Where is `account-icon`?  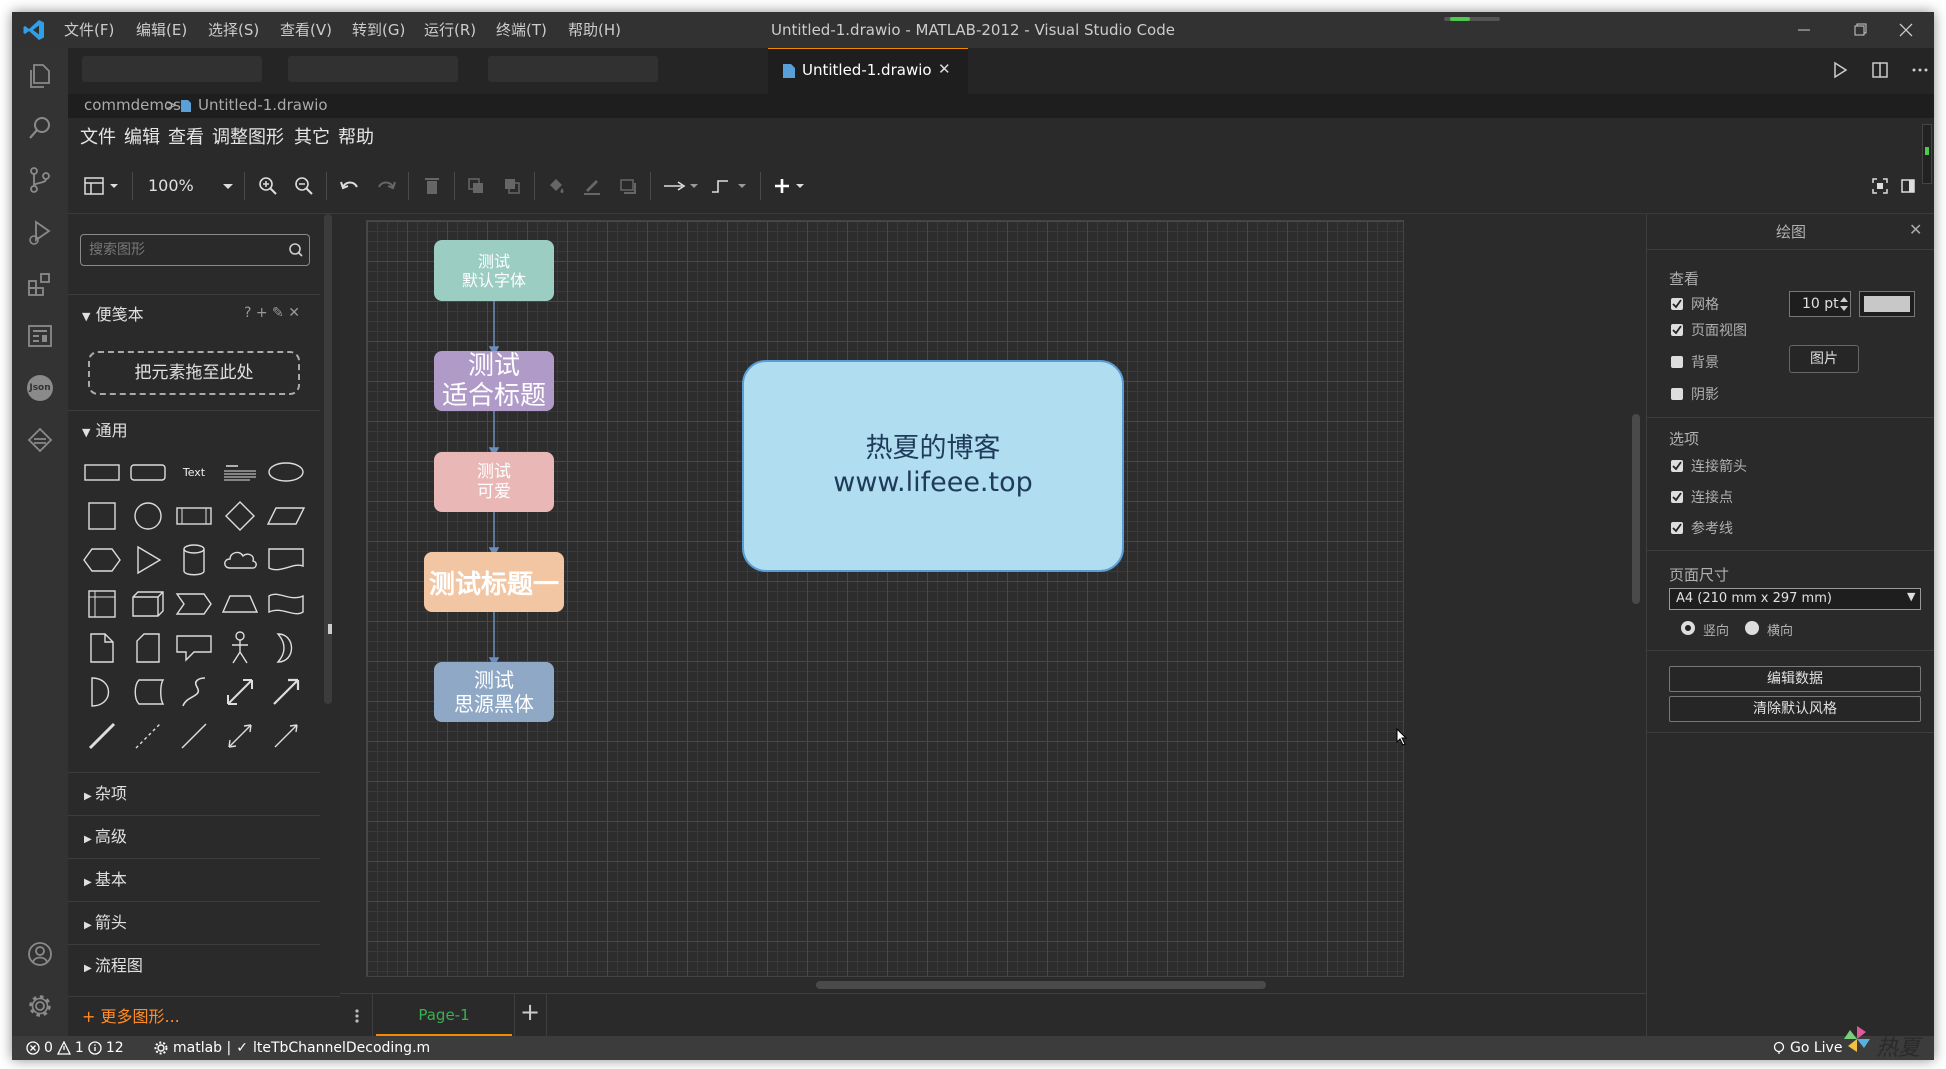 account-icon is located at coordinates (40, 954).